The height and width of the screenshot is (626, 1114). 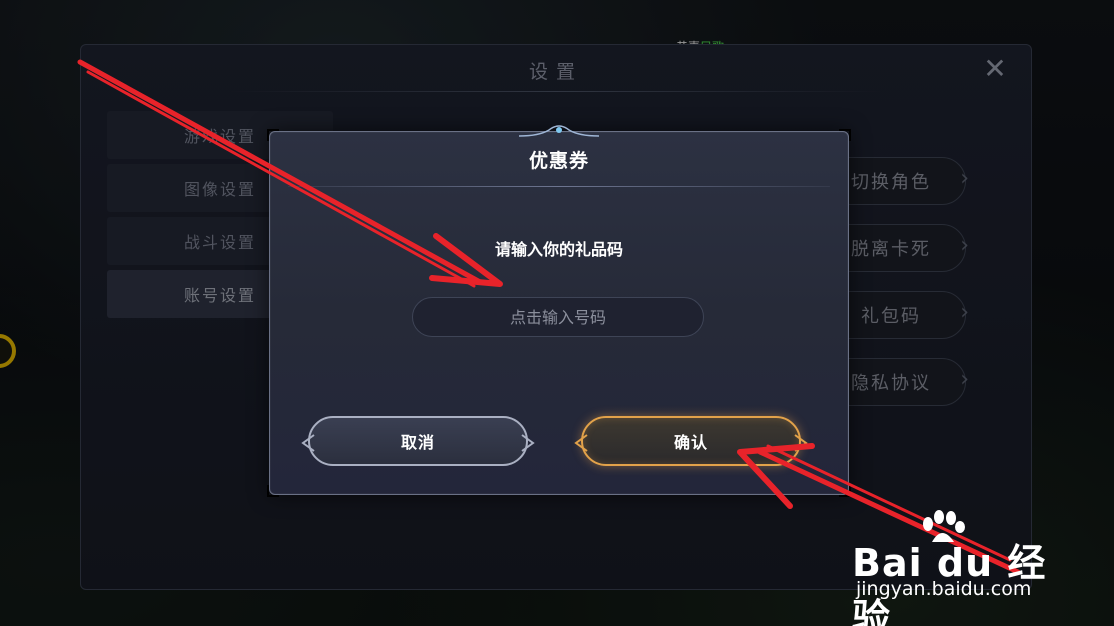 What do you see at coordinates (559, 186) in the screenshot?
I see `dialog-divider` at bounding box center [559, 186].